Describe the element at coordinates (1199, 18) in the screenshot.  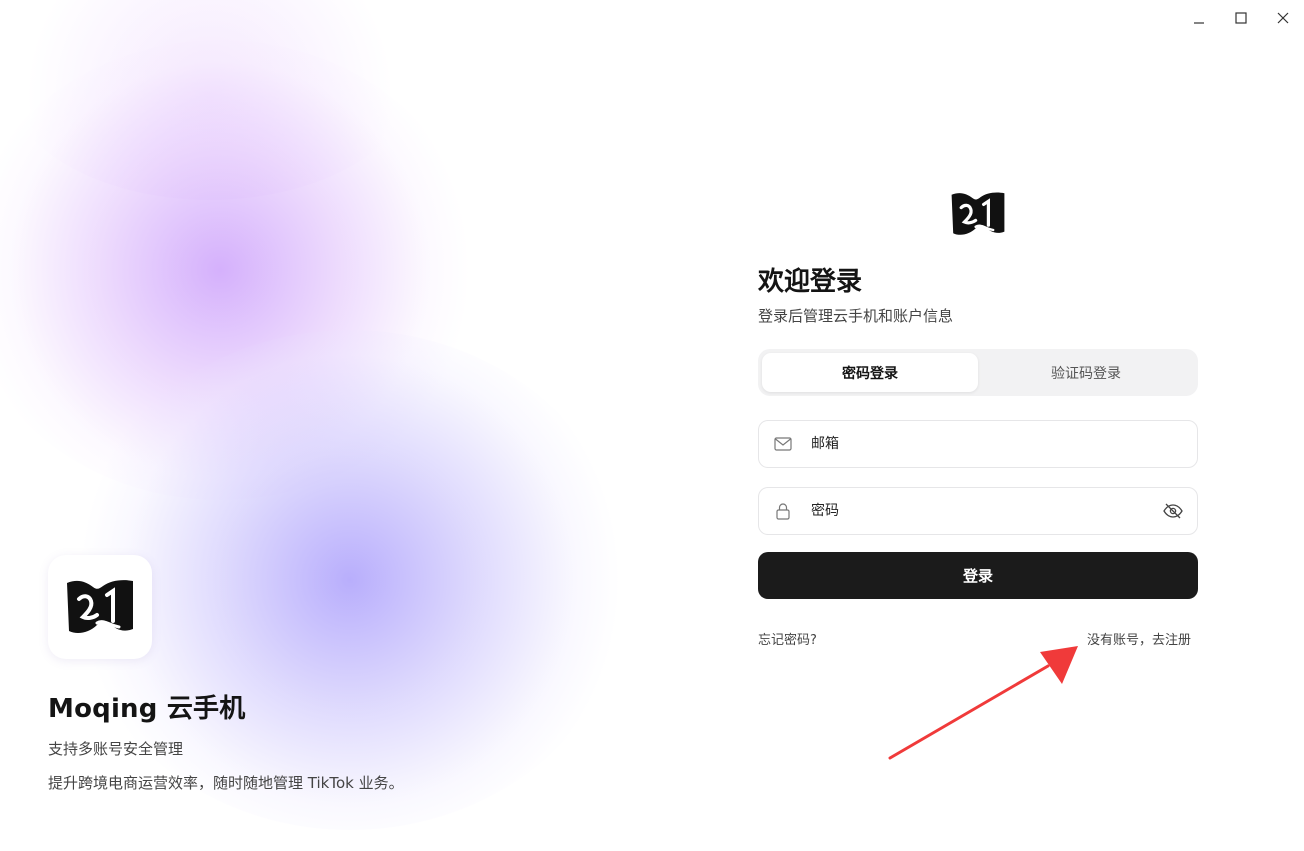
I see `minimize-button` at that location.